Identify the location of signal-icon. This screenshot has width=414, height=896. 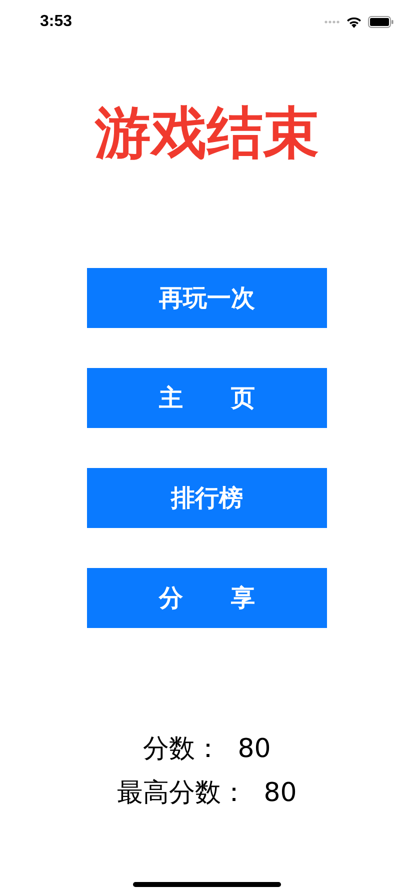
(332, 22).